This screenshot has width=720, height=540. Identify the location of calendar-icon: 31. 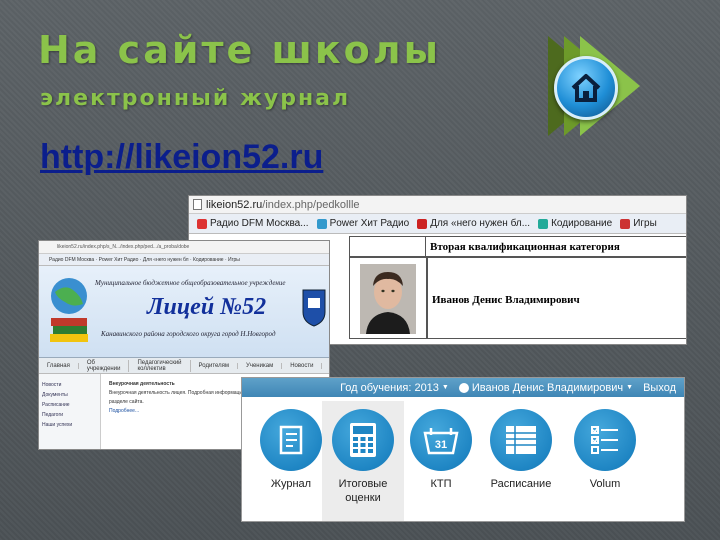
(441, 440).